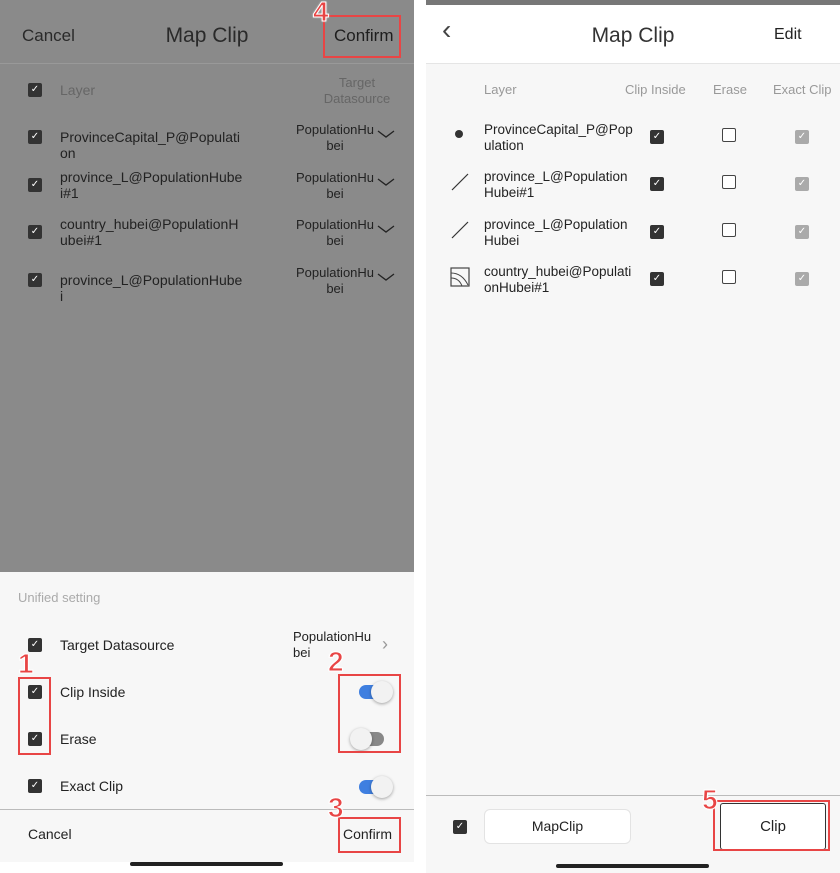 The width and height of the screenshot is (840, 873). What do you see at coordinates (655, 89) in the screenshot?
I see `clip-inside-column-header: Clip Inside` at bounding box center [655, 89].